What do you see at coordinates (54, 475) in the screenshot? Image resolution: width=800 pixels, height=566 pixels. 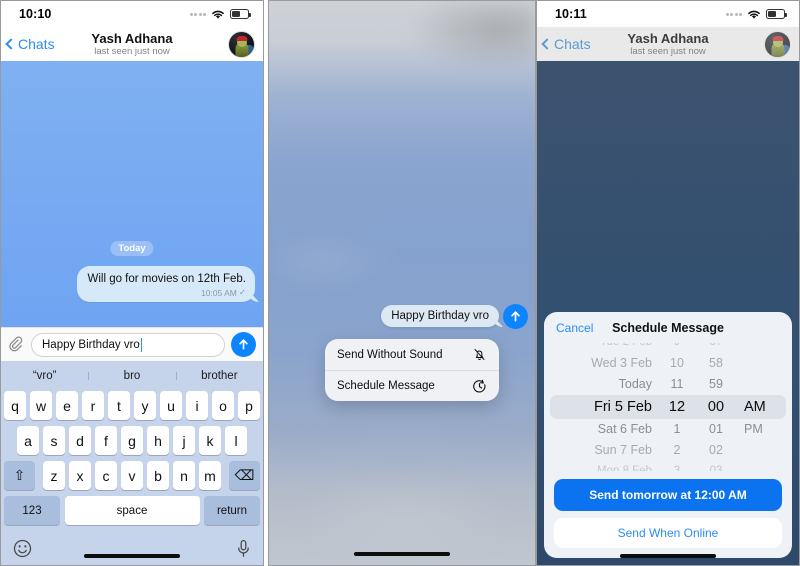 I see `key-z: z` at bounding box center [54, 475].